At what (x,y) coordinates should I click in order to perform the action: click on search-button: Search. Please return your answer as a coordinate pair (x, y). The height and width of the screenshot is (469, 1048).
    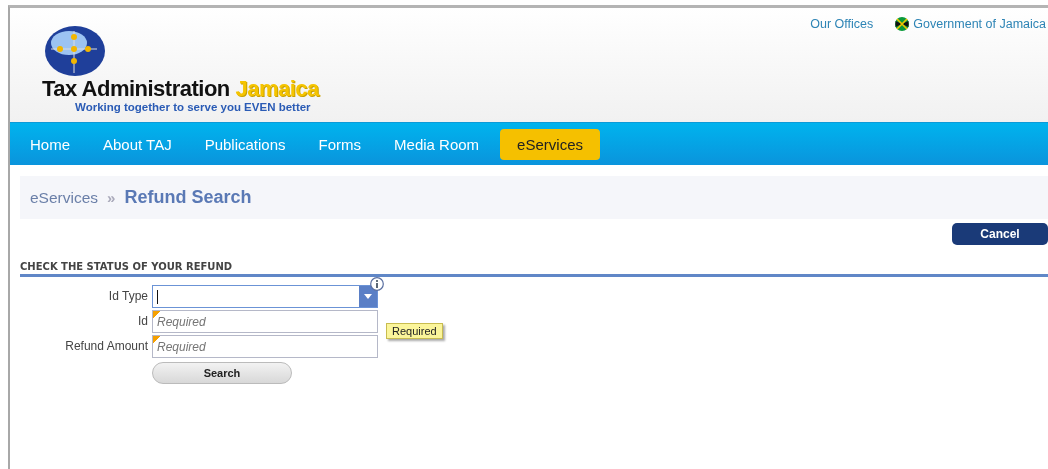
    Looking at the image, I should click on (222, 373).